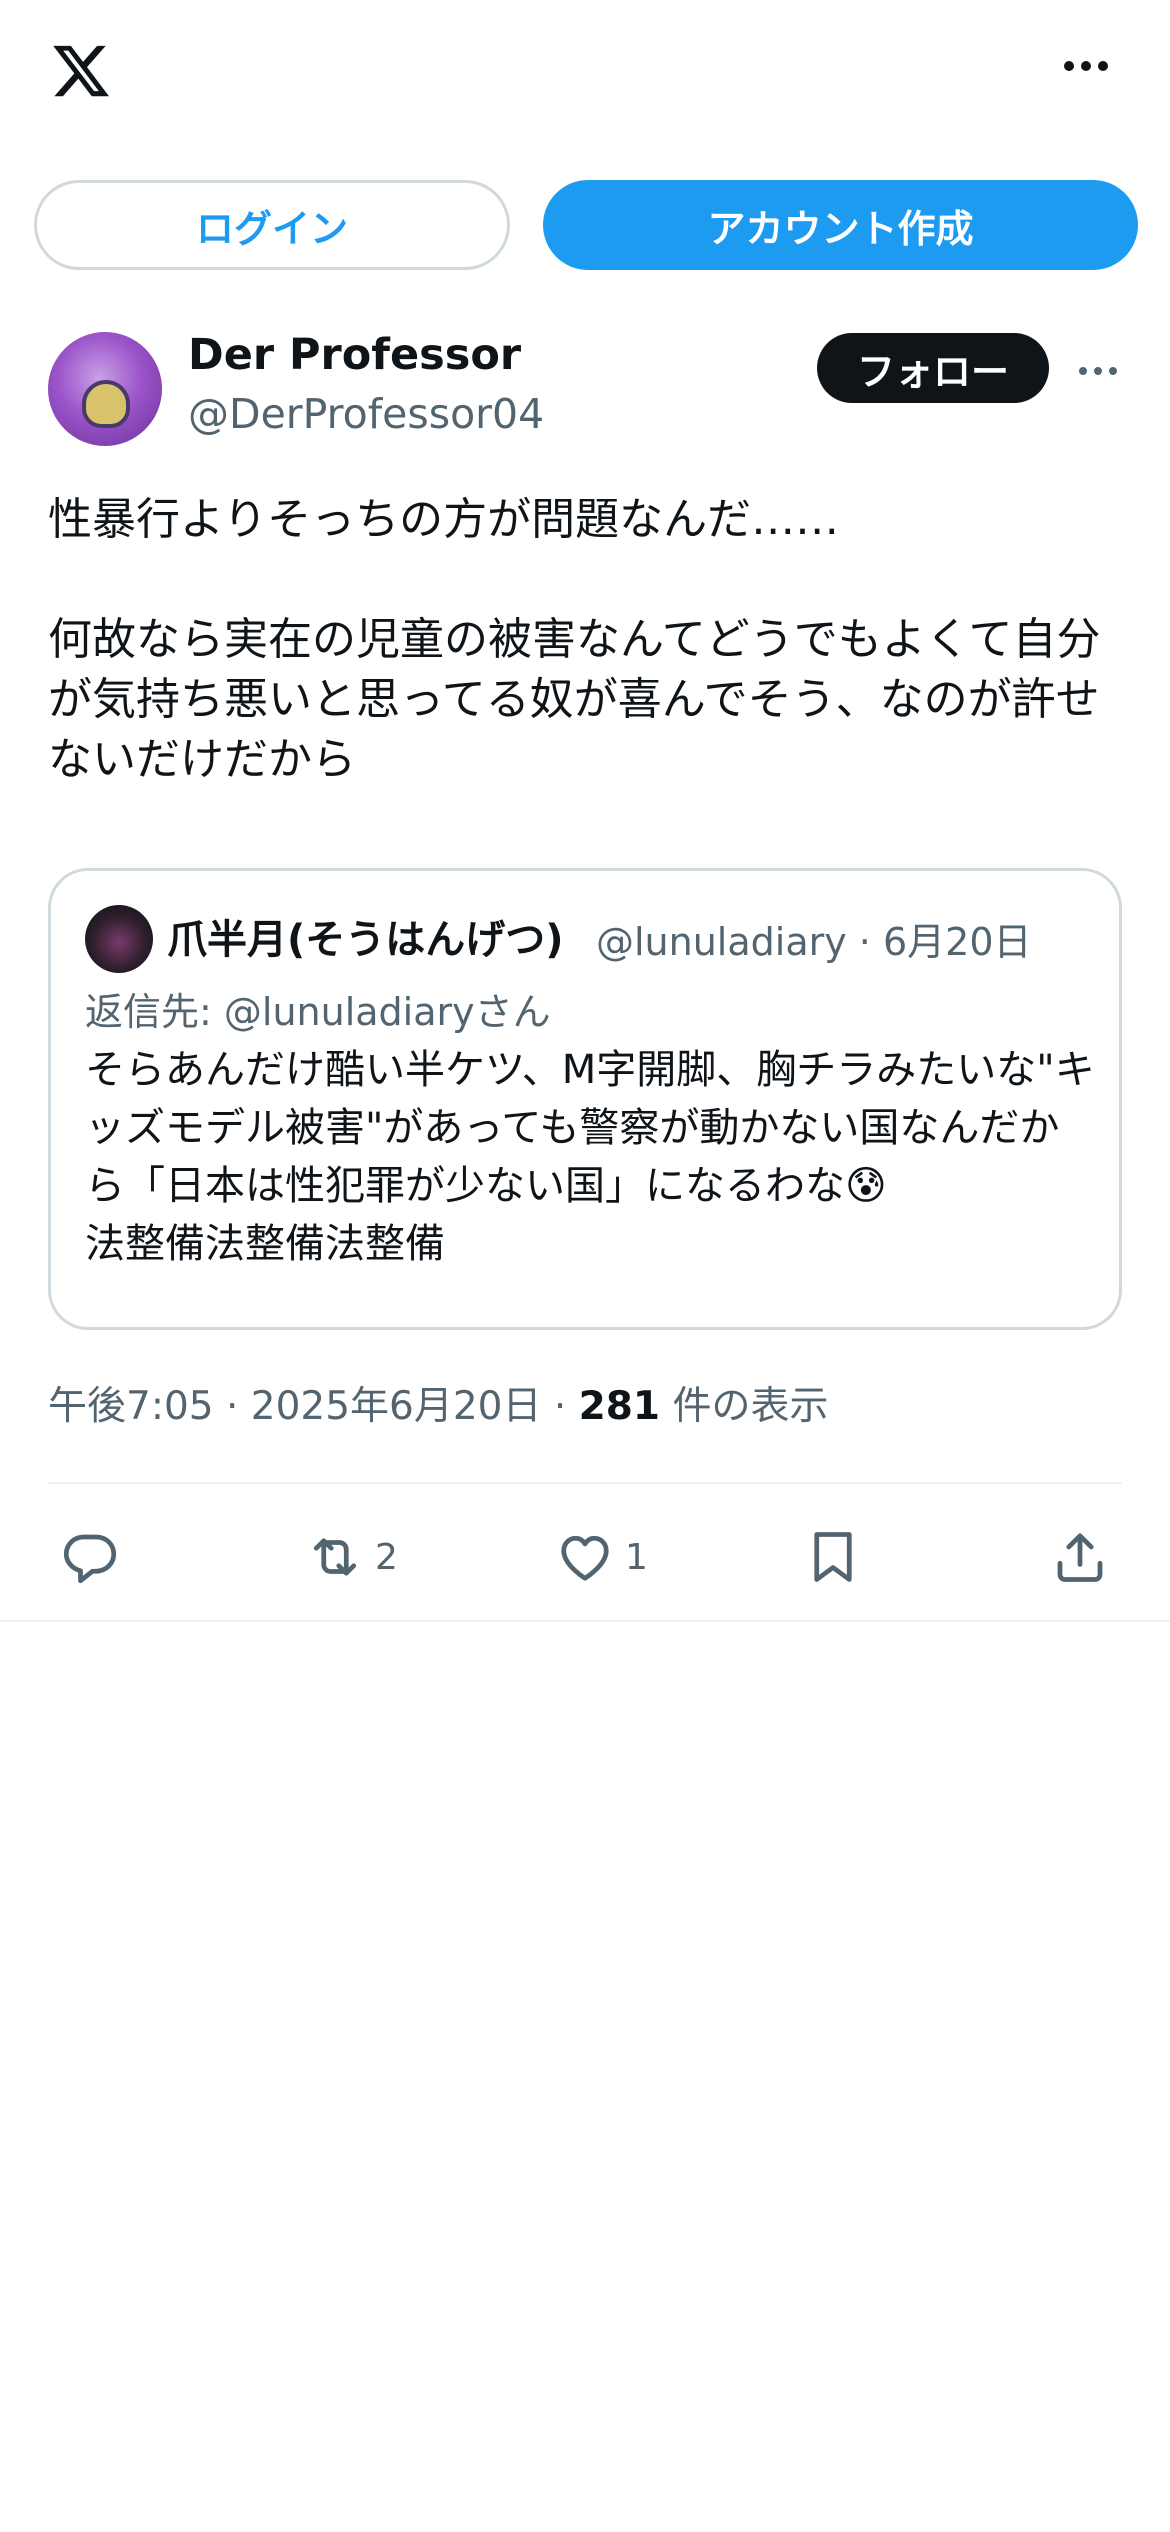  I want to click on tweet-time: 午後7:05 · 2025年6月20日 ·, so click(313, 1406).